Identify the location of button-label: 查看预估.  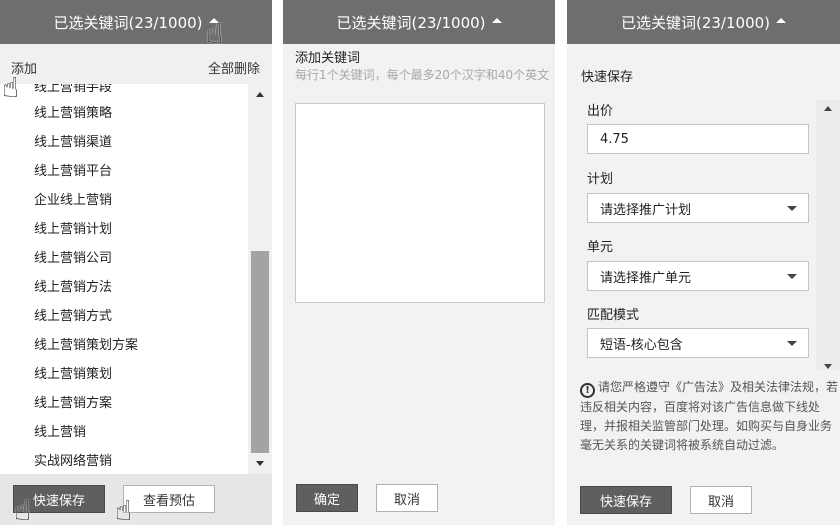
(168, 501).